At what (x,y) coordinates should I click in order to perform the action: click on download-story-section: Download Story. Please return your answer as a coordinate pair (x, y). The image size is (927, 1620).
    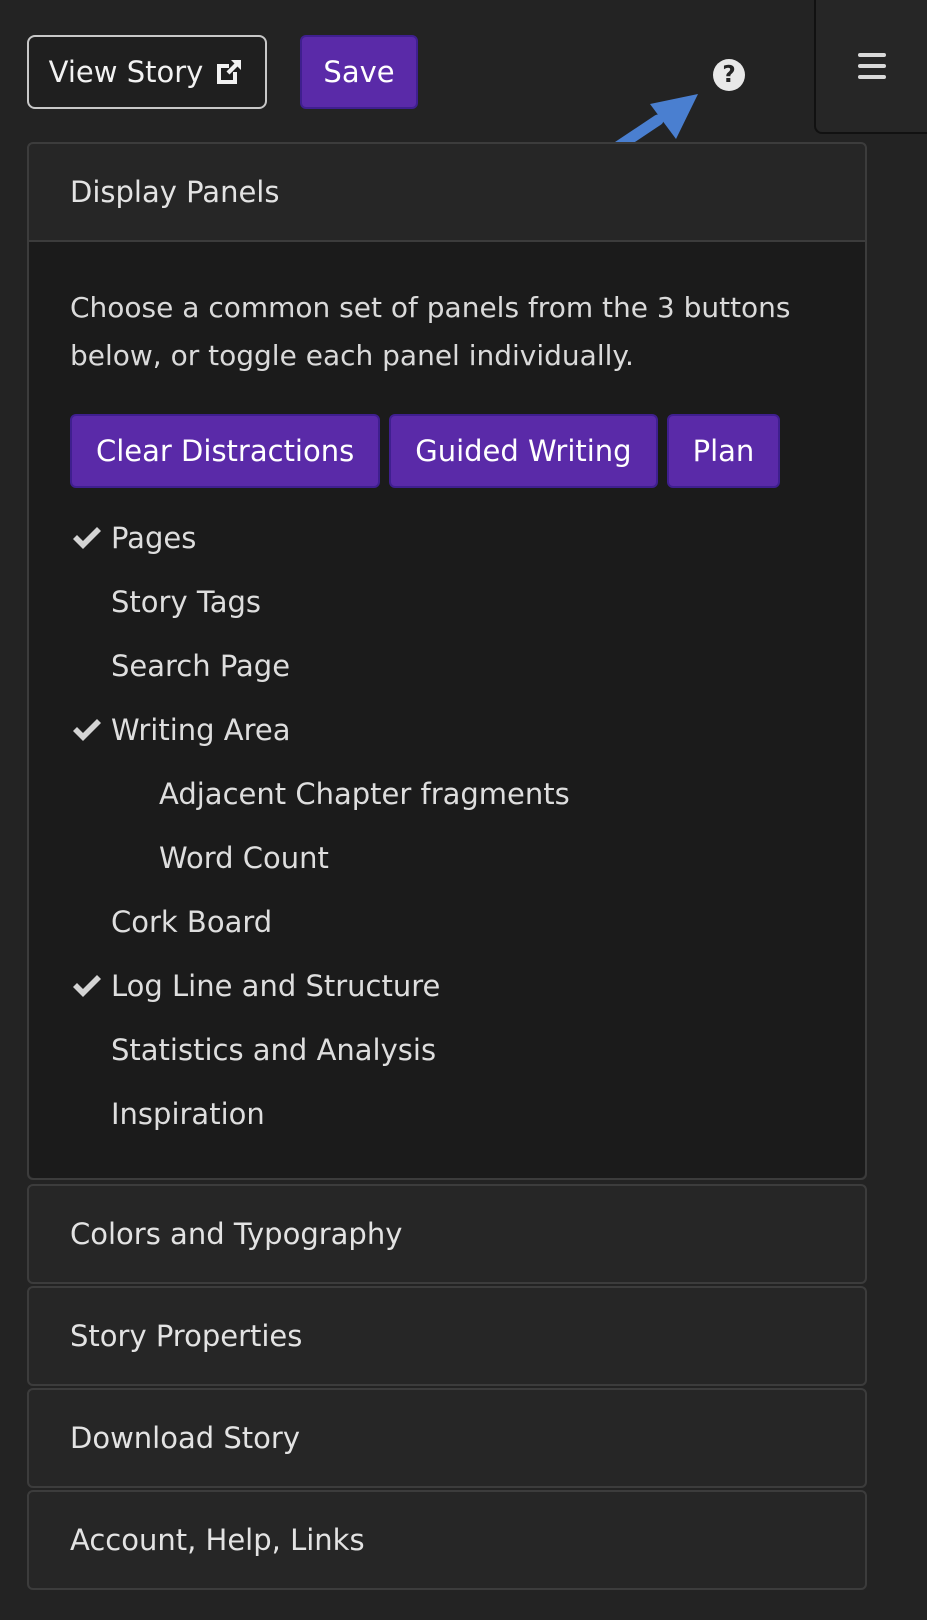
    Looking at the image, I should click on (447, 1438).